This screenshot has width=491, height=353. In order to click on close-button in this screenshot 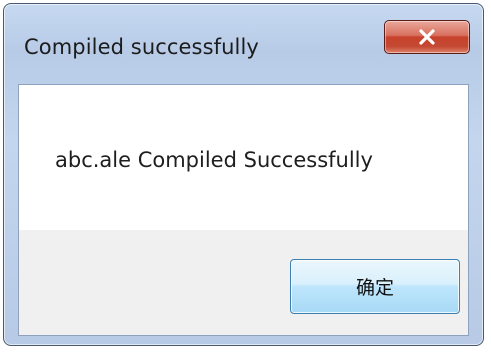, I will do `click(427, 37)`.